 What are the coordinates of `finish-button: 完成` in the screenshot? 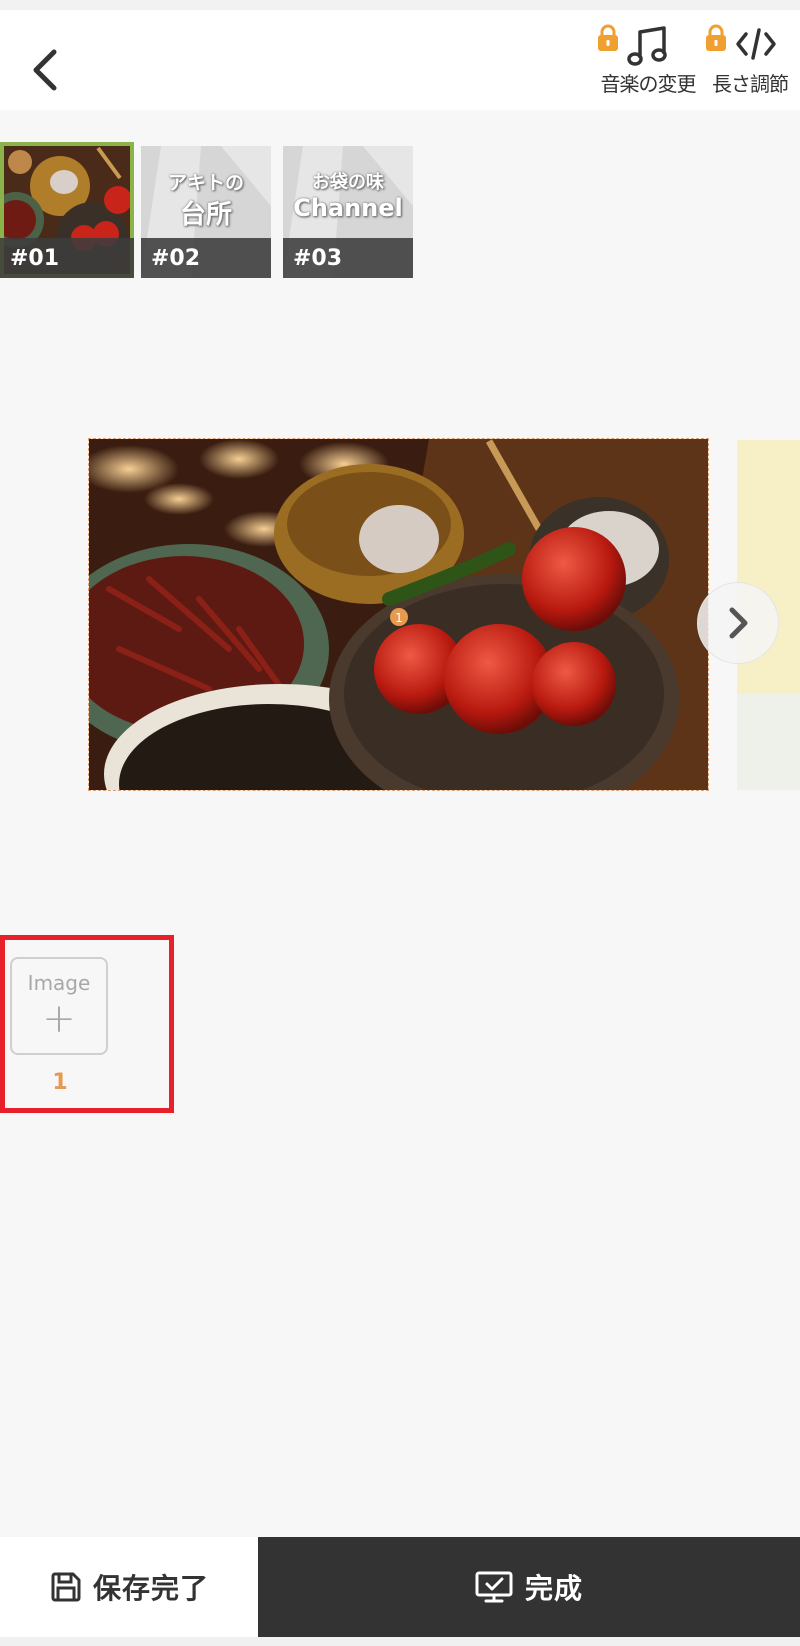 It's located at (529, 1587).